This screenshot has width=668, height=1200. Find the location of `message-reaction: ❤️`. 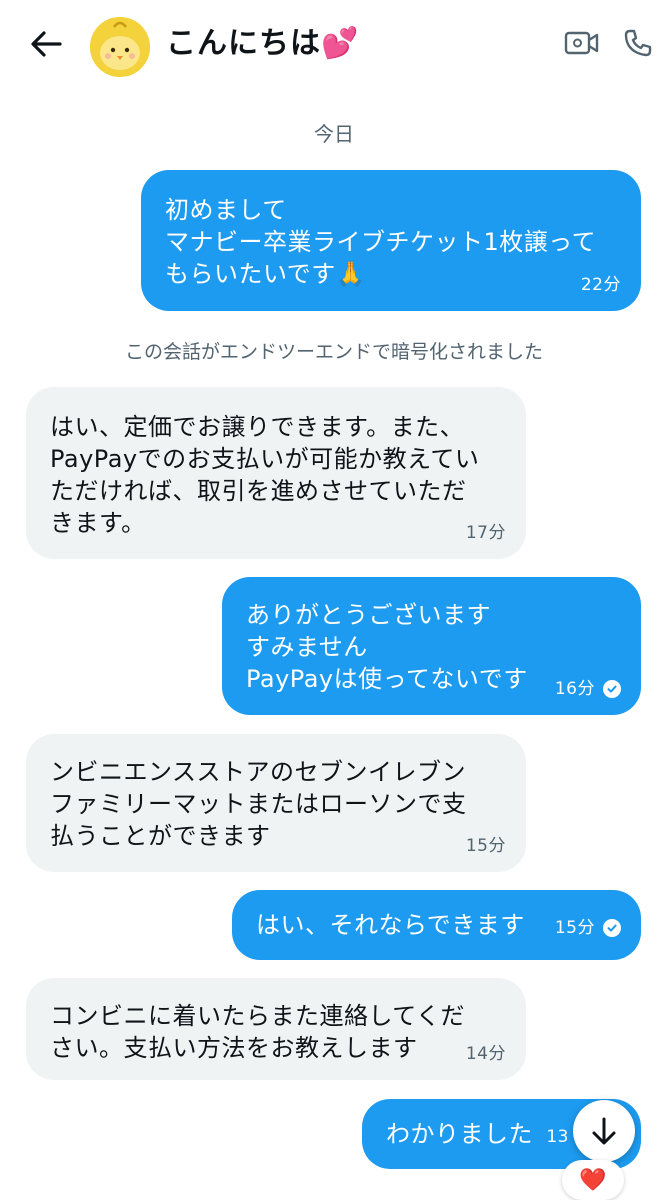

message-reaction: ❤️ is located at coordinates (593, 1180).